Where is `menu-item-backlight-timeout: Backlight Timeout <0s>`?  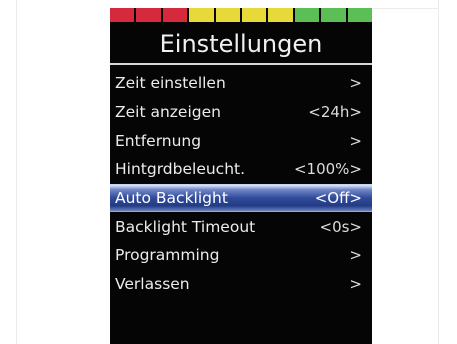 menu-item-backlight-timeout: Backlight Timeout <0s> is located at coordinates (241, 226).